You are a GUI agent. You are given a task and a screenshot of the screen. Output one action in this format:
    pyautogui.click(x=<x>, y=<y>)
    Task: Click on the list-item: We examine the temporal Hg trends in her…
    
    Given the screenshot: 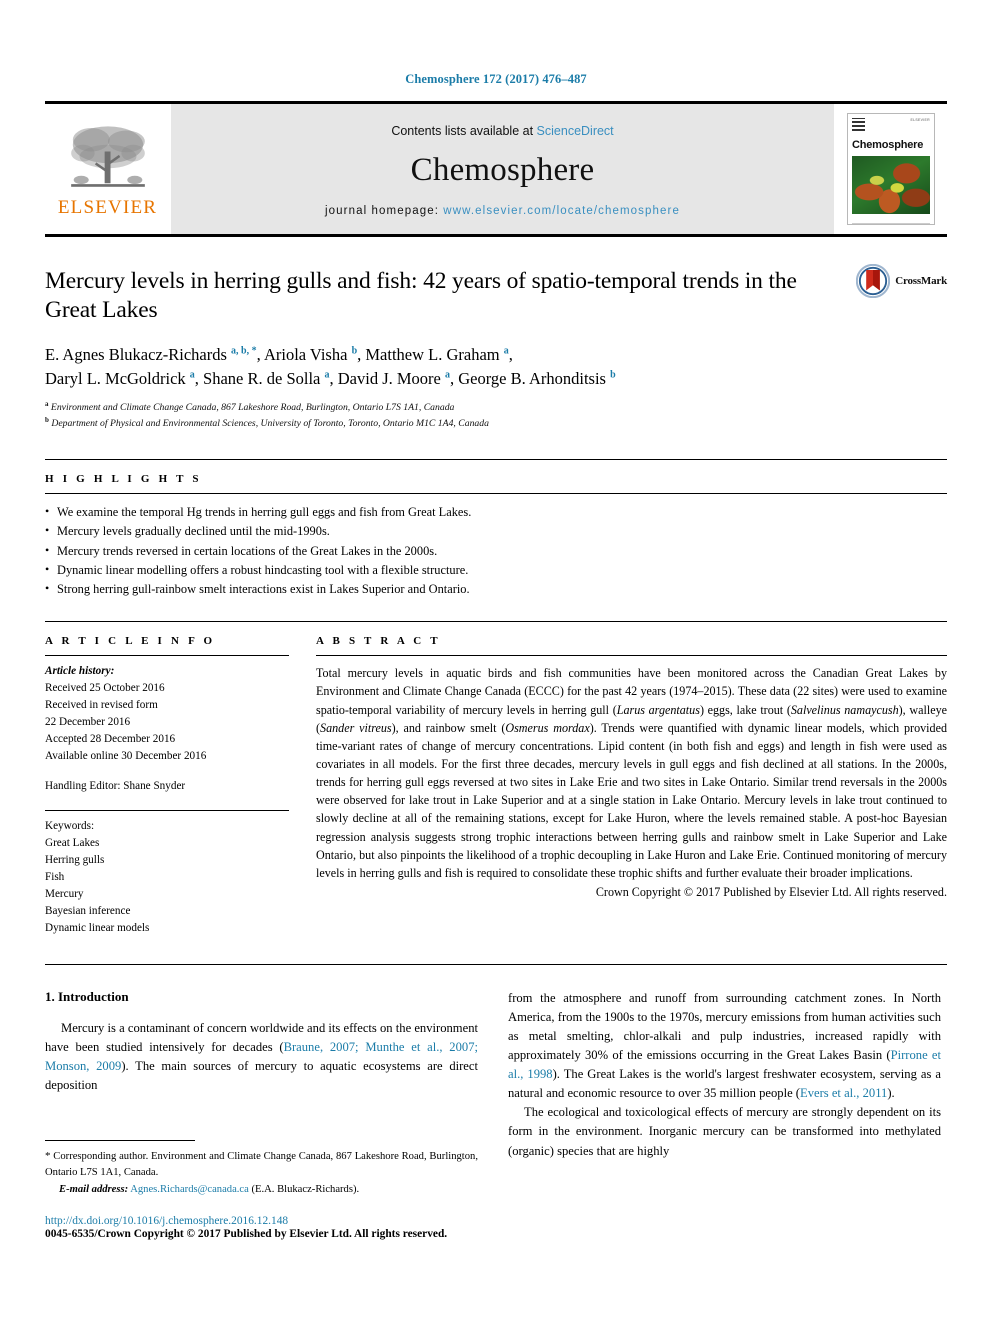 What is the action you would take?
    pyautogui.click(x=496, y=512)
    